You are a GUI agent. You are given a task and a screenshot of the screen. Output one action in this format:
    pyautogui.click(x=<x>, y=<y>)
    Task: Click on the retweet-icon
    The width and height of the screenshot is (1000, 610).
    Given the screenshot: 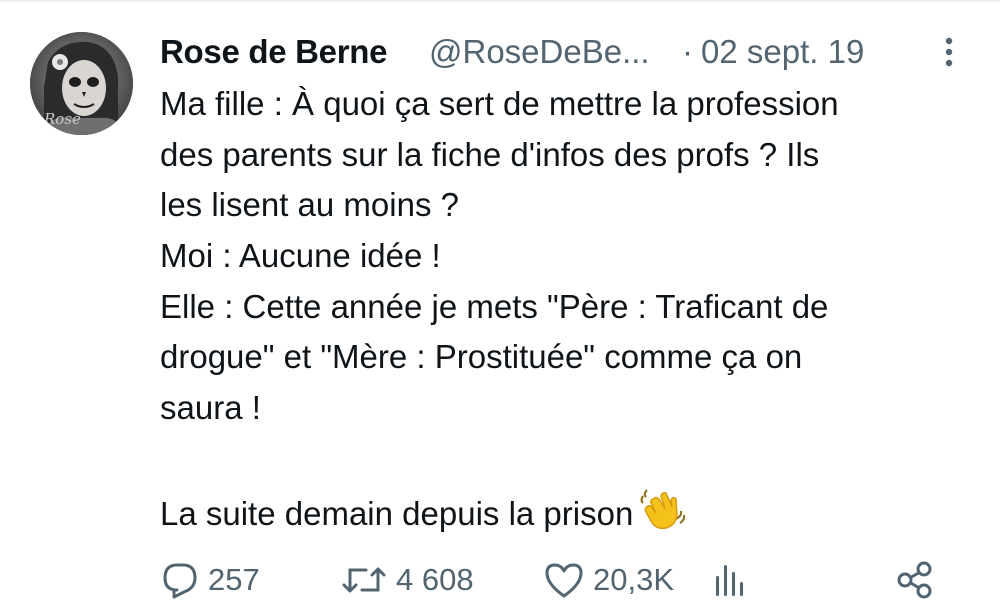 What is the action you would take?
    pyautogui.click(x=364, y=580)
    